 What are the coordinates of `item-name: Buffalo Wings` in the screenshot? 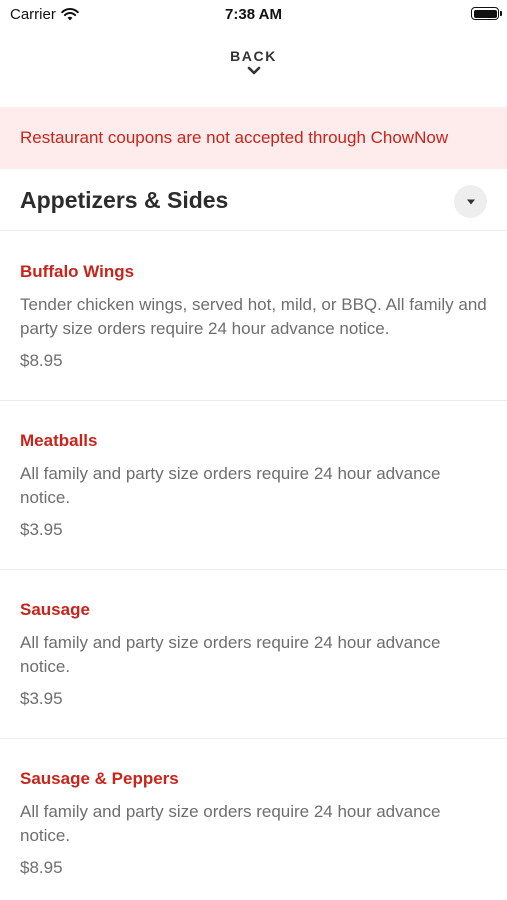 It's located at (77, 271).